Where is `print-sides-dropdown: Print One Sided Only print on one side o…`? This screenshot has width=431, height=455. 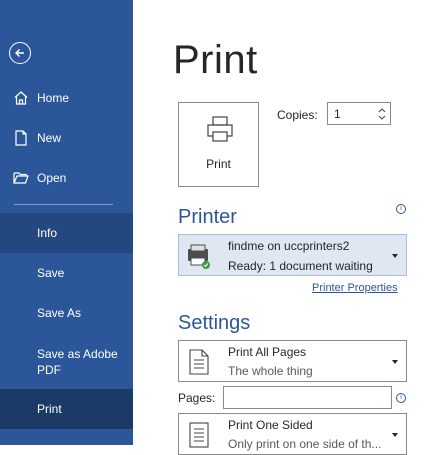 print-sides-dropdown: Print One Sided Only print on one side o… is located at coordinates (292, 434).